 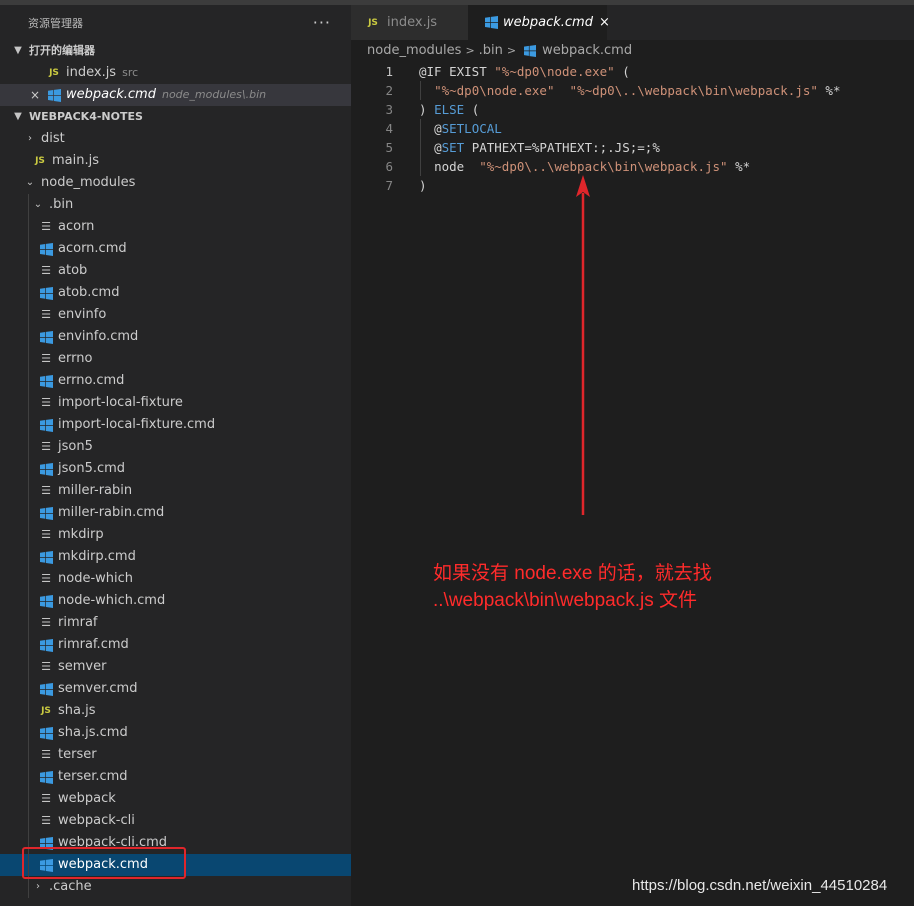 What do you see at coordinates (120, 402) in the screenshot?
I see `file-name: import-local-fixture` at bounding box center [120, 402].